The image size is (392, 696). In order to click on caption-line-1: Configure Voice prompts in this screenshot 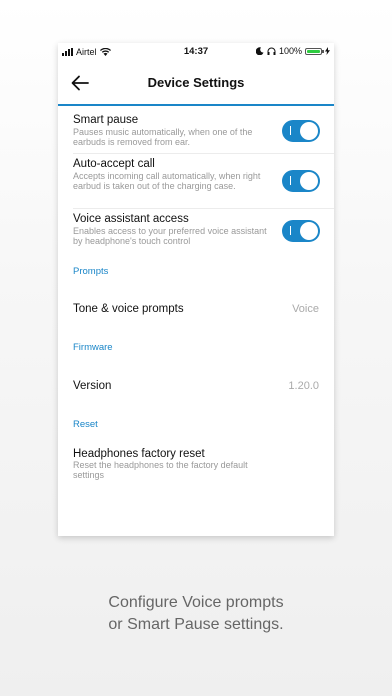, I will do `click(196, 602)`.